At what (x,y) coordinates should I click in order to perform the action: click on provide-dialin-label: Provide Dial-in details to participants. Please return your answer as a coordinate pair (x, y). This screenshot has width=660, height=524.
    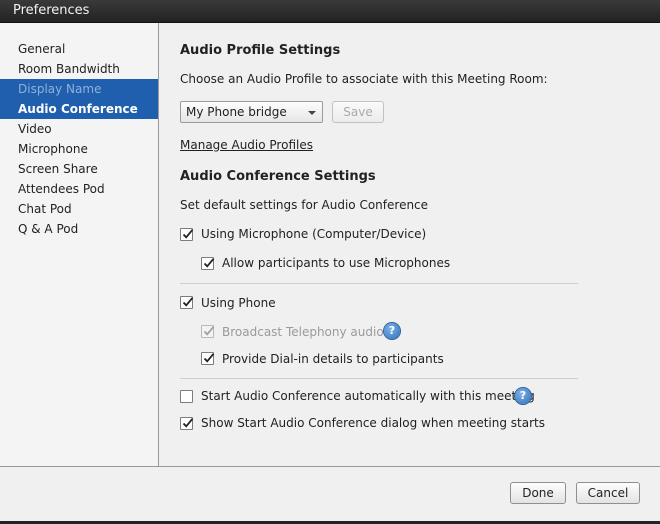
    Looking at the image, I should click on (333, 359).